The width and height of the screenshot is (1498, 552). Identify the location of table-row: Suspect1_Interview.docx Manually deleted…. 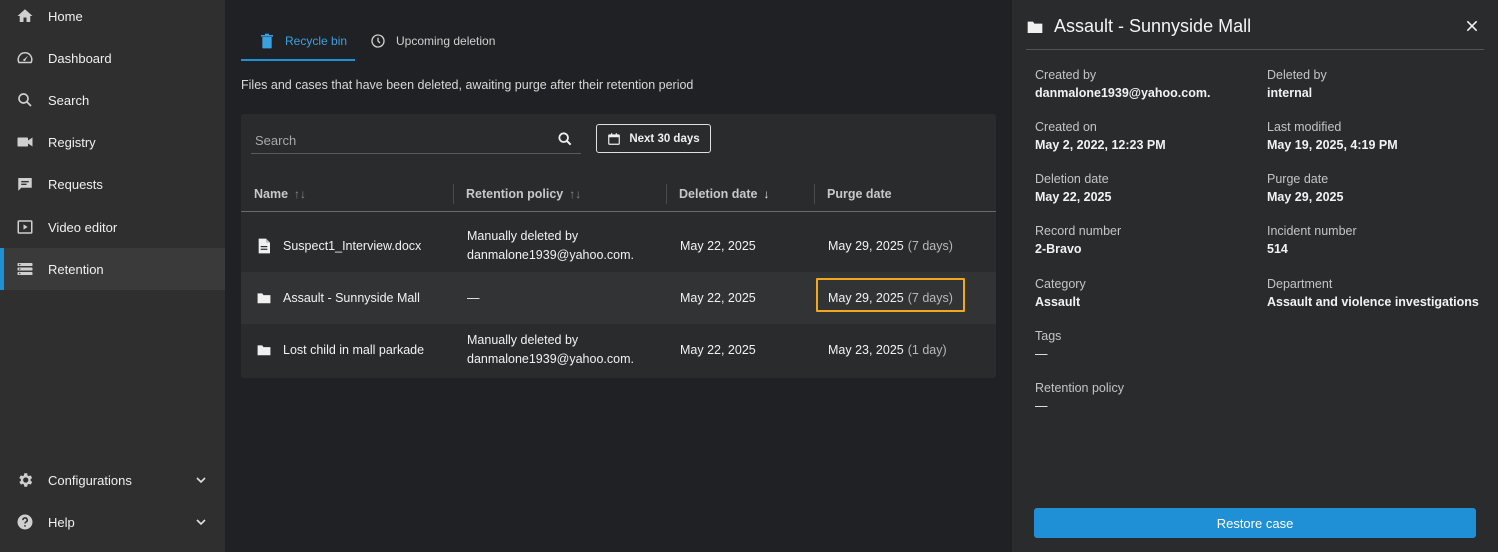
(618, 246).